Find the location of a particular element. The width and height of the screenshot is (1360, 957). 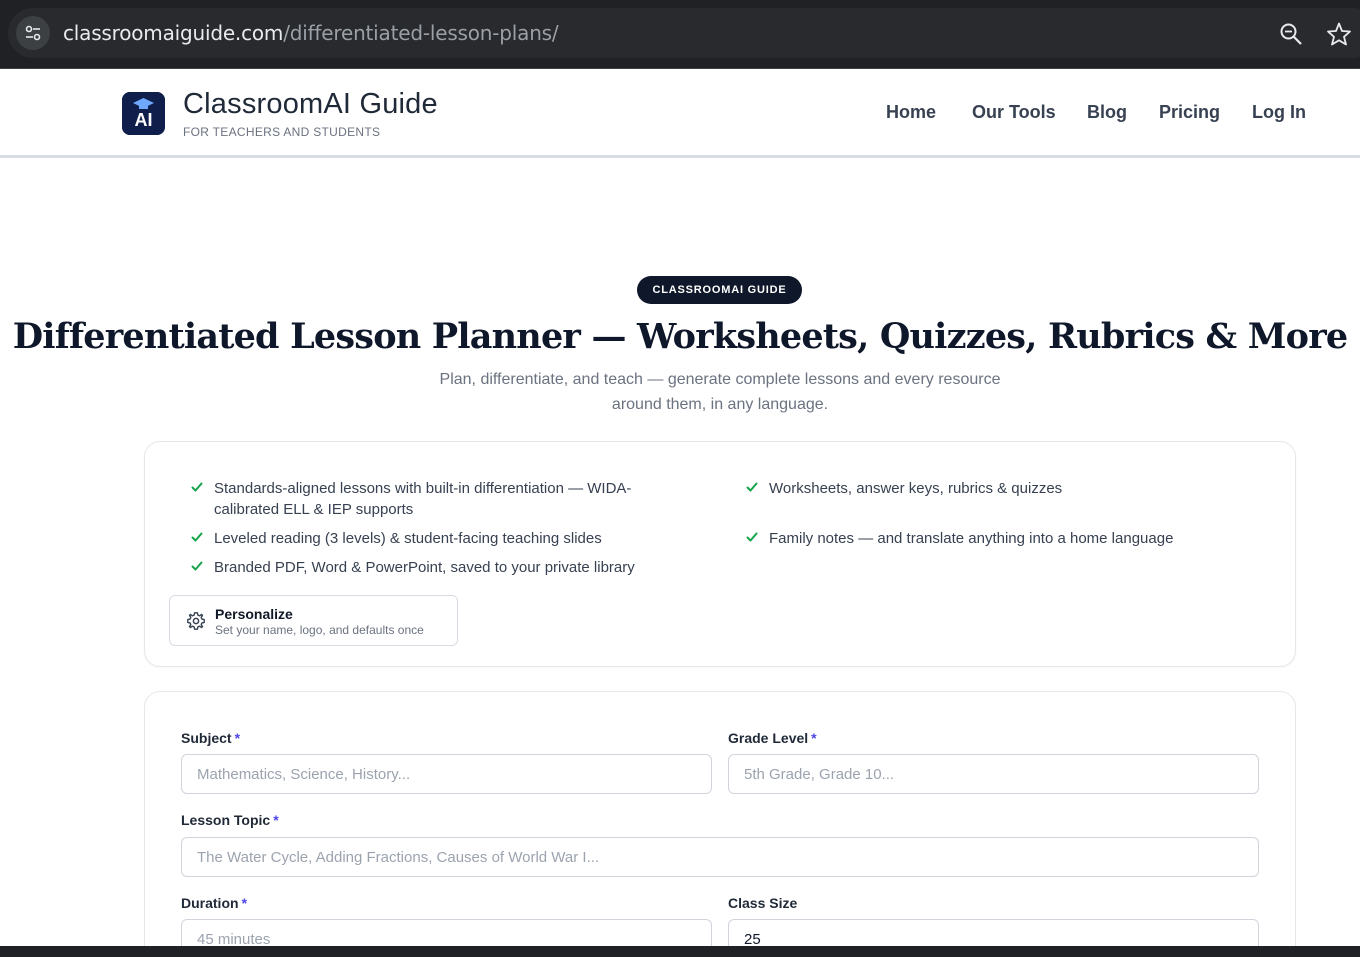

grade-level-label: Grade Level * is located at coordinates (772, 738).